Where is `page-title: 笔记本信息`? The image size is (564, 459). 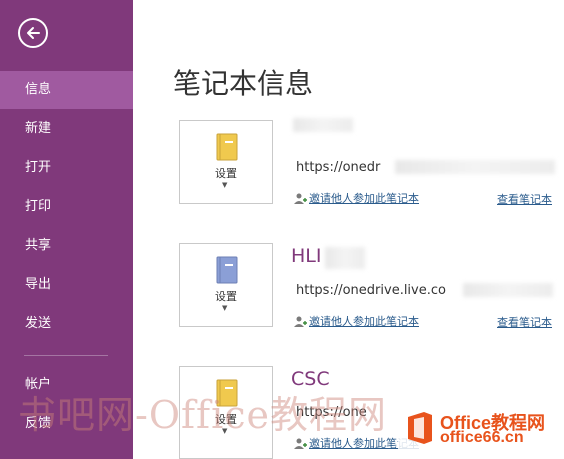 page-title: 笔记本信息 is located at coordinates (243, 83).